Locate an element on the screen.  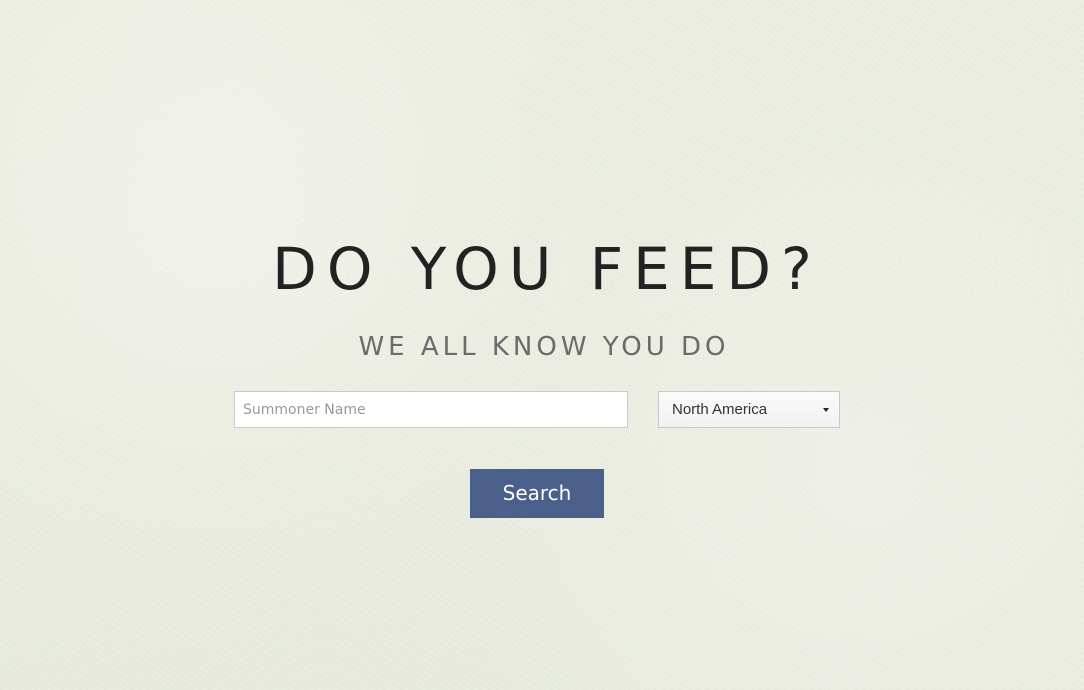
summoner-name-input is located at coordinates (431, 409).